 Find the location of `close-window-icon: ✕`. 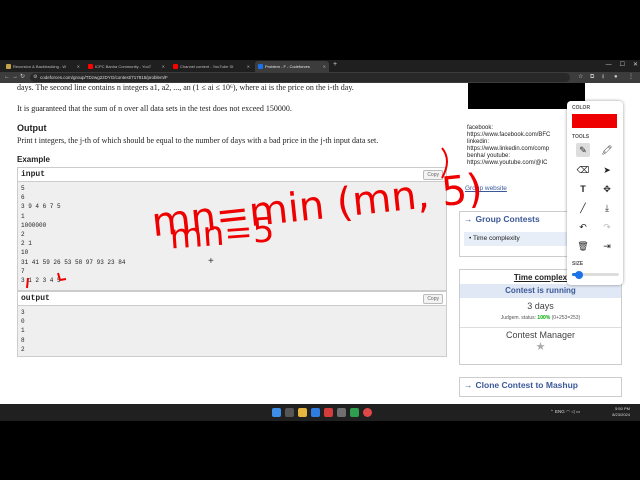

close-window-icon: ✕ is located at coordinates (635, 65).